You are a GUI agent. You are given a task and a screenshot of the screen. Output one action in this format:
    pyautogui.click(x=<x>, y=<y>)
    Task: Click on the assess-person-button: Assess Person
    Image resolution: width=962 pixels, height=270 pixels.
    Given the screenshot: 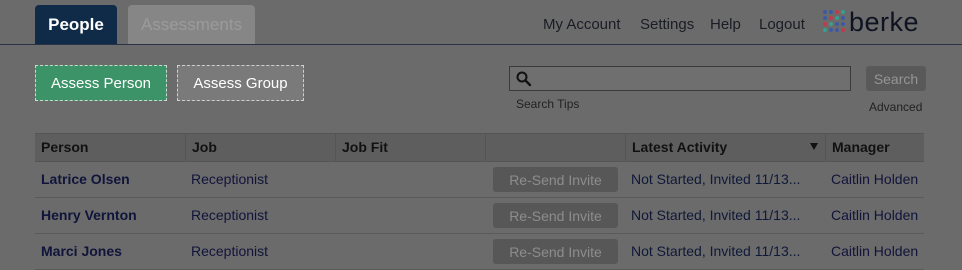 What is the action you would take?
    pyautogui.click(x=101, y=83)
    